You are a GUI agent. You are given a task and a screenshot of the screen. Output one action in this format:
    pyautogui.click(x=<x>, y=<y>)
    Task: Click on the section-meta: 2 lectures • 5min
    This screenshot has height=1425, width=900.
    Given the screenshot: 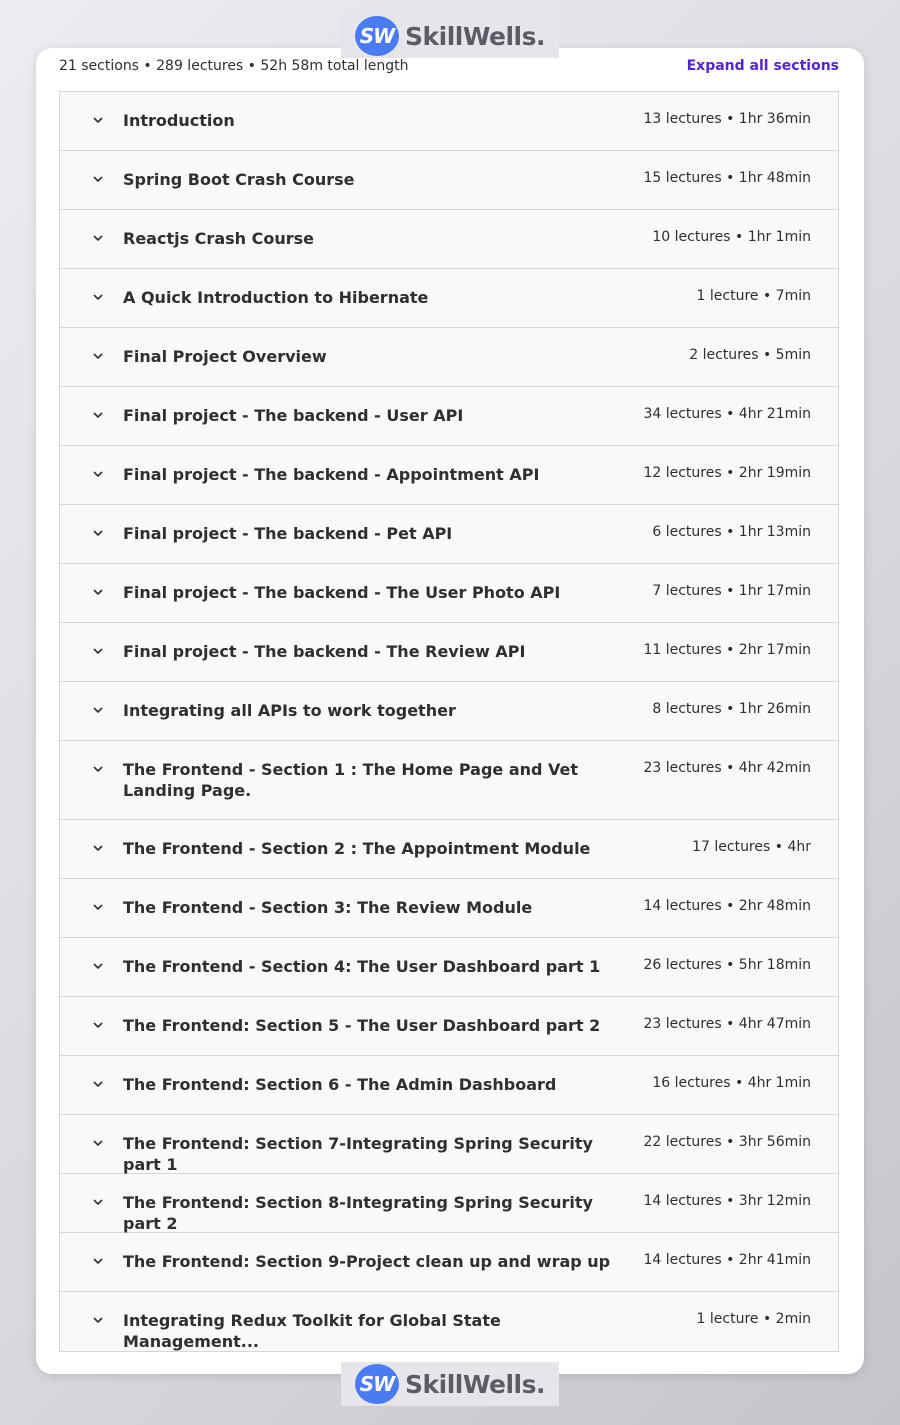 What is the action you would take?
    pyautogui.click(x=750, y=355)
    